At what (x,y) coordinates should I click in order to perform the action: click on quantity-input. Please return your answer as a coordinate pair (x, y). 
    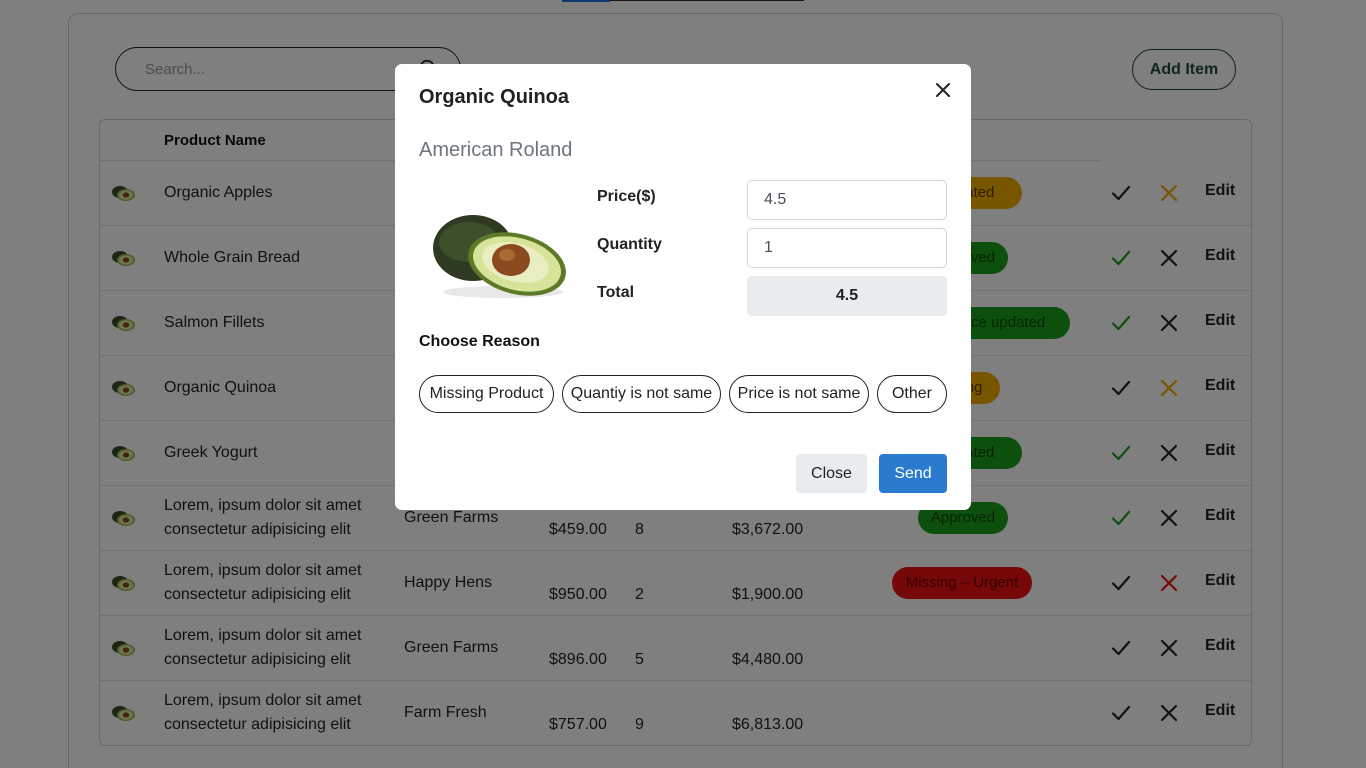
    Looking at the image, I should click on (847, 248).